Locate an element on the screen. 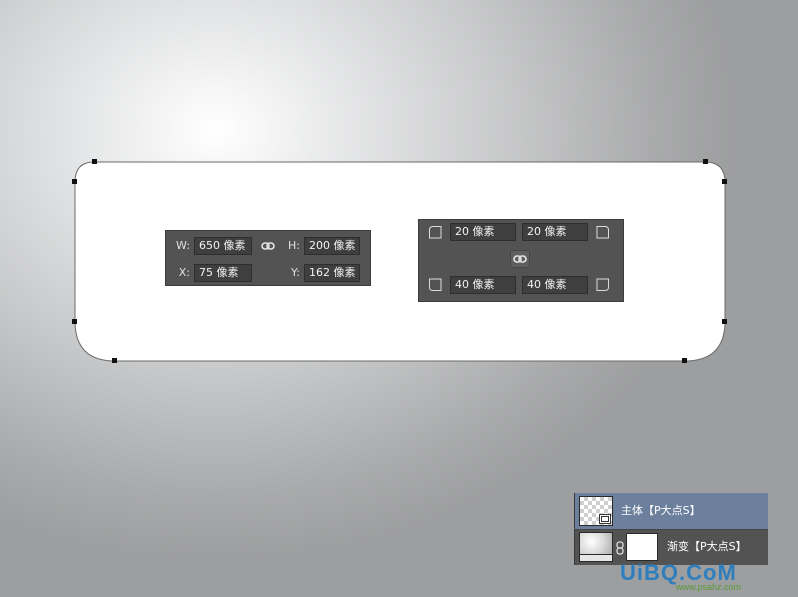 This screenshot has width=798, height=597. watermark-url: www.psahz.com is located at coordinates (709, 587).